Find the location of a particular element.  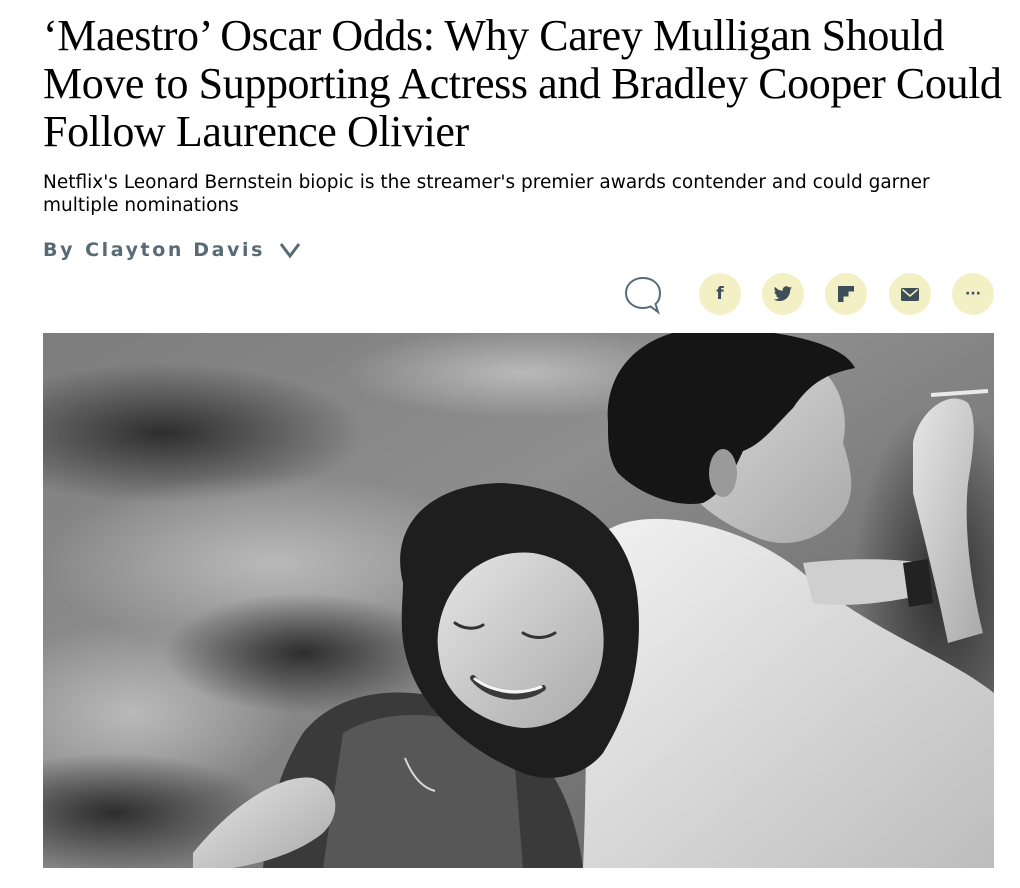

flipboard-icon is located at coordinates (846, 294).